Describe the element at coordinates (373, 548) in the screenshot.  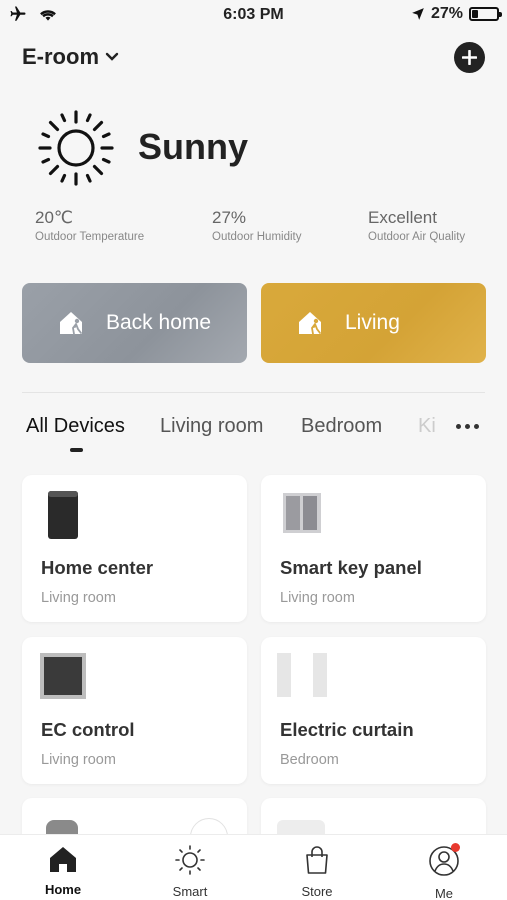
I see `device-card-smart-key-panel: Smart key panel Living room` at that location.